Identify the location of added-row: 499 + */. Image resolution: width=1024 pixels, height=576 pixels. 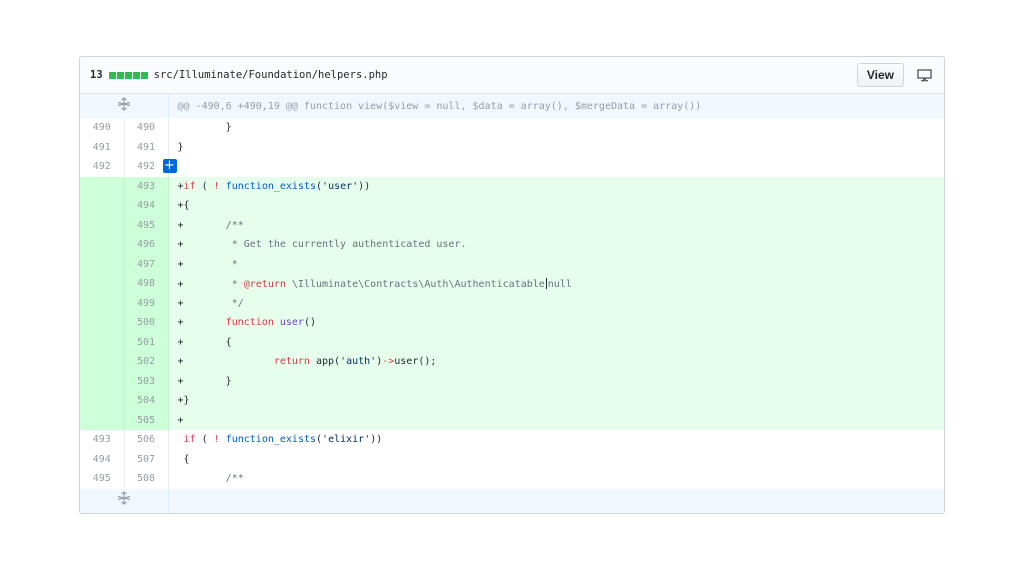
(512, 303).